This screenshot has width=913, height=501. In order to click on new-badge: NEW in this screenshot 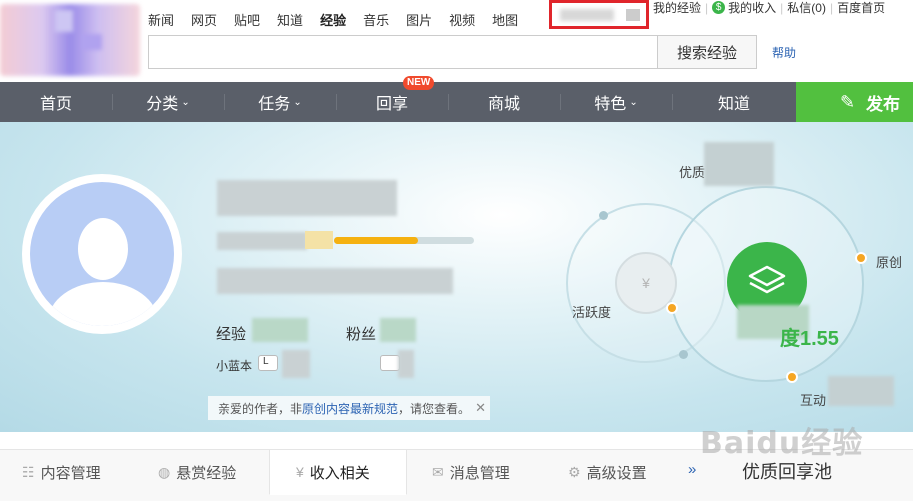, I will do `click(419, 83)`.